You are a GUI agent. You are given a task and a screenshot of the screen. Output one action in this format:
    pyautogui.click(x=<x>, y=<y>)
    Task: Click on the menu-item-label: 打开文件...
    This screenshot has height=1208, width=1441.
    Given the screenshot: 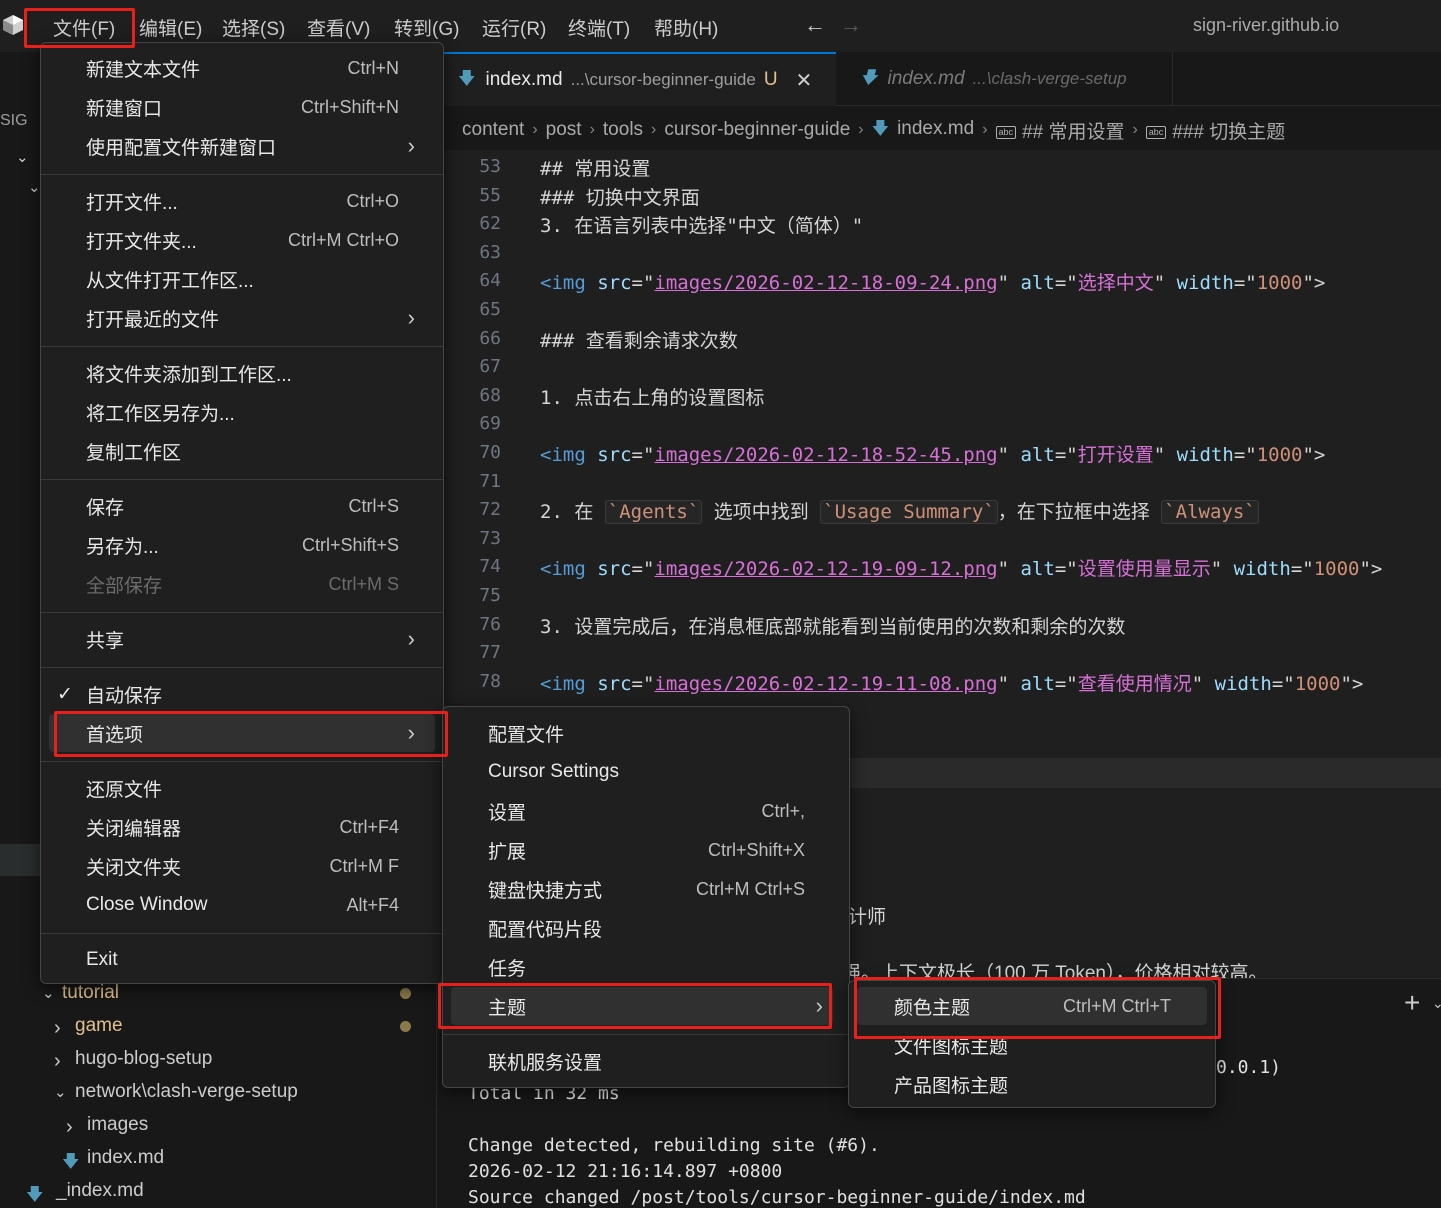 What is the action you would take?
    pyautogui.click(x=132, y=203)
    